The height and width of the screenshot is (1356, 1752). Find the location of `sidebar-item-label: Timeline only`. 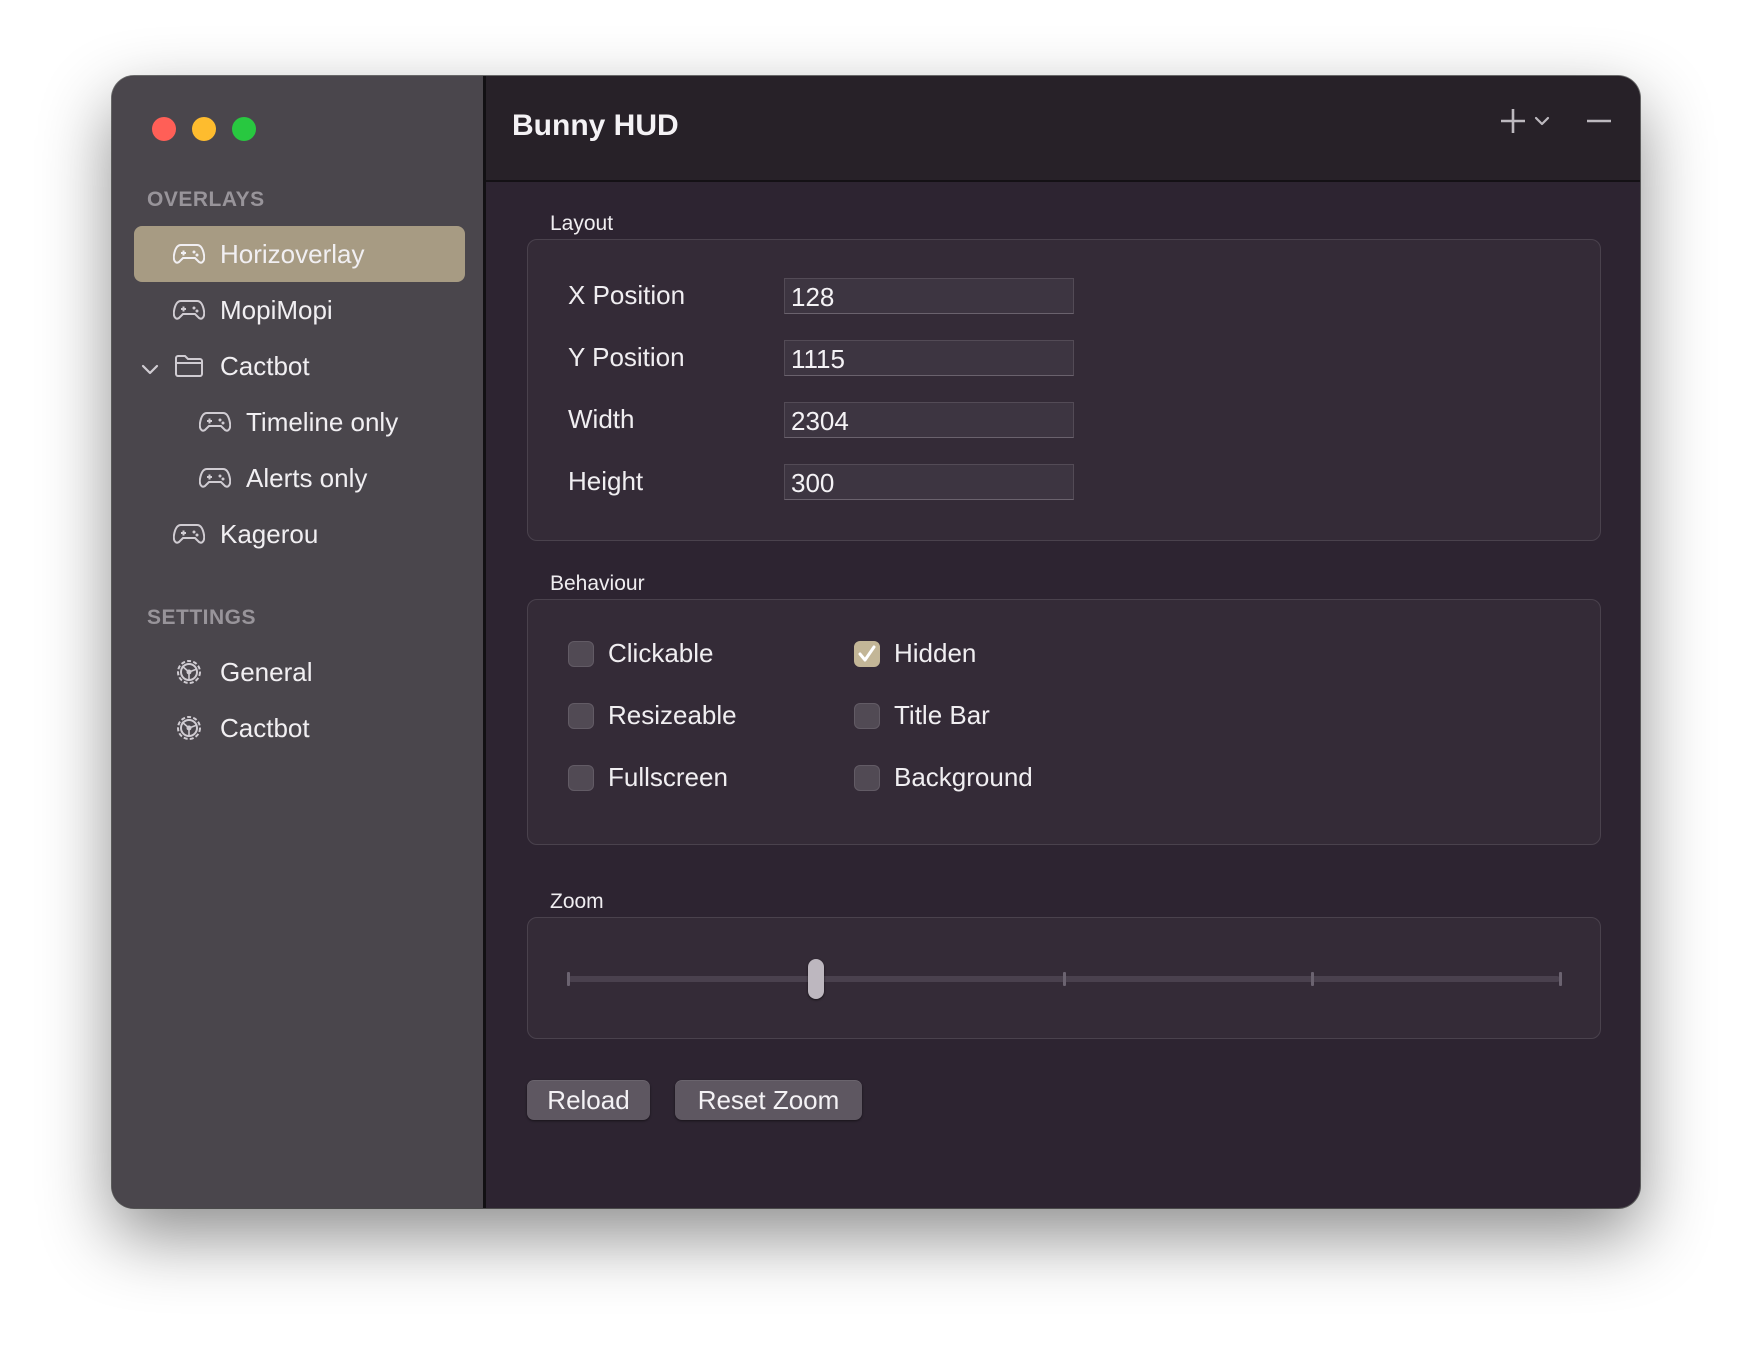

sidebar-item-label: Timeline only is located at coordinates (322, 421).